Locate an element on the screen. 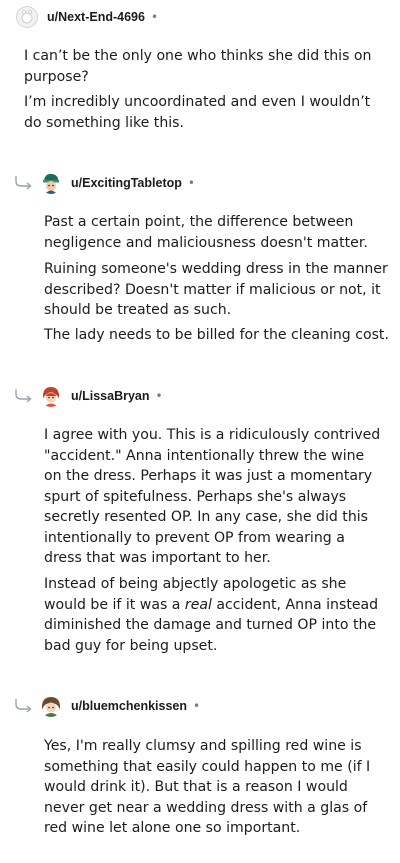 This screenshot has width=400, height=863. comment-header: u/LissaBryan • is located at coordinates (101, 396).